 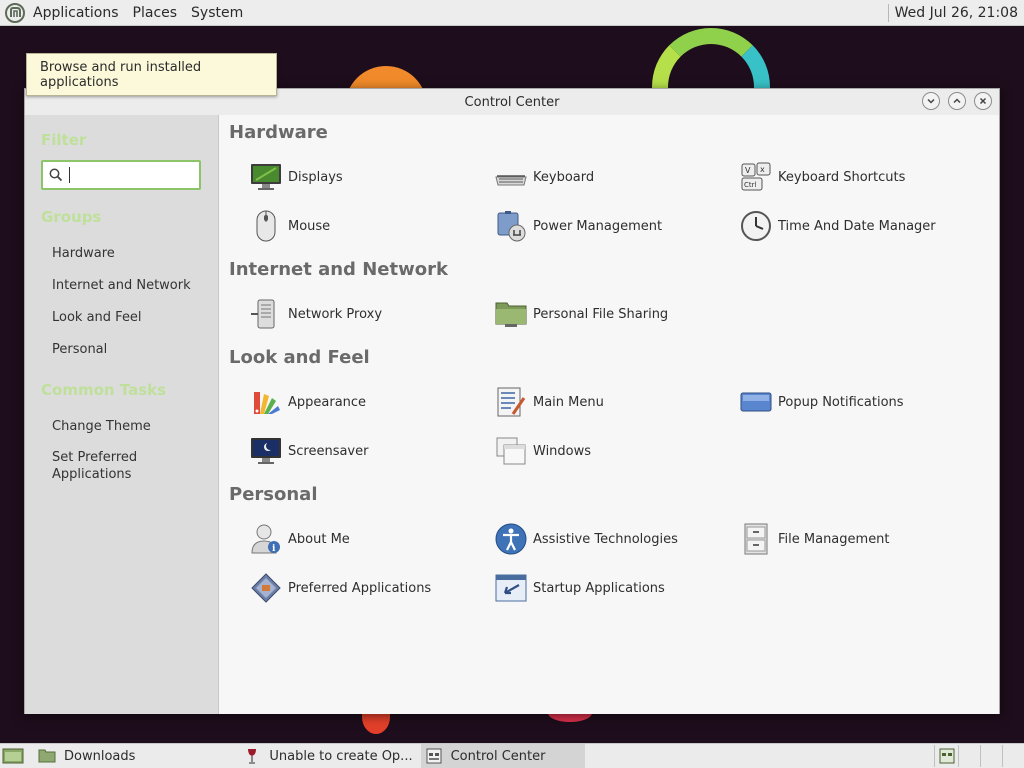 I want to click on power-management-icon, so click(x=511, y=226).